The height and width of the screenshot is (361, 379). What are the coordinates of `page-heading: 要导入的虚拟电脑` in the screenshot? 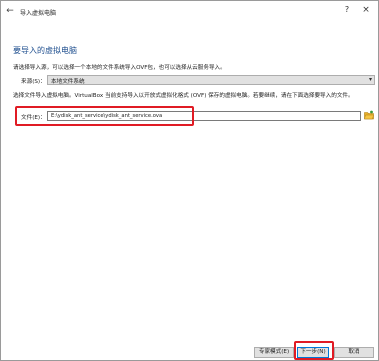 It's located at (45, 50).